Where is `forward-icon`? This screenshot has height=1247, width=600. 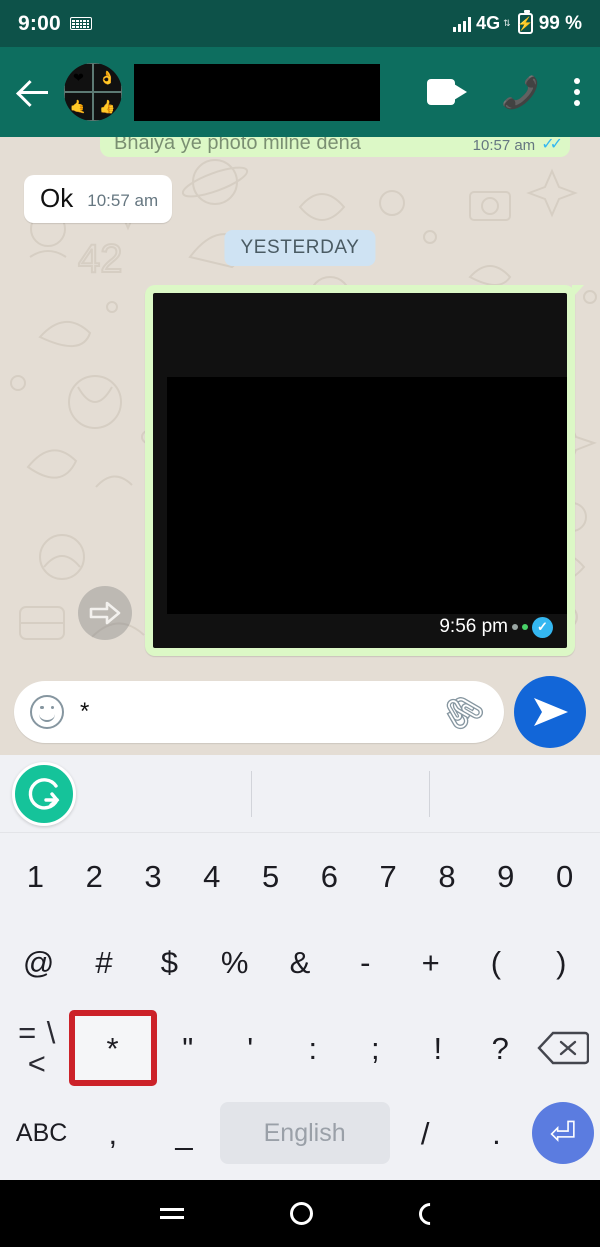 forward-icon is located at coordinates (105, 613).